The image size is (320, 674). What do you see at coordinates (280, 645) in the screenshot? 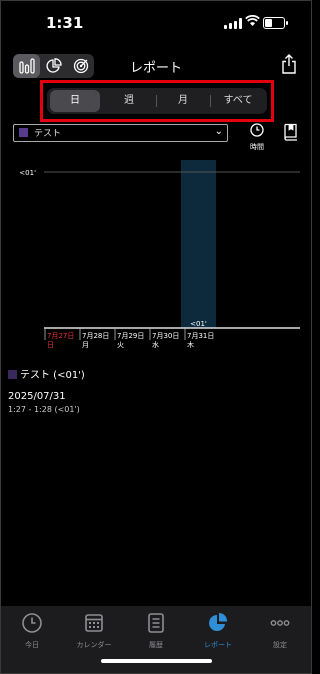
I see `tab-settings-label: 設定` at bounding box center [280, 645].